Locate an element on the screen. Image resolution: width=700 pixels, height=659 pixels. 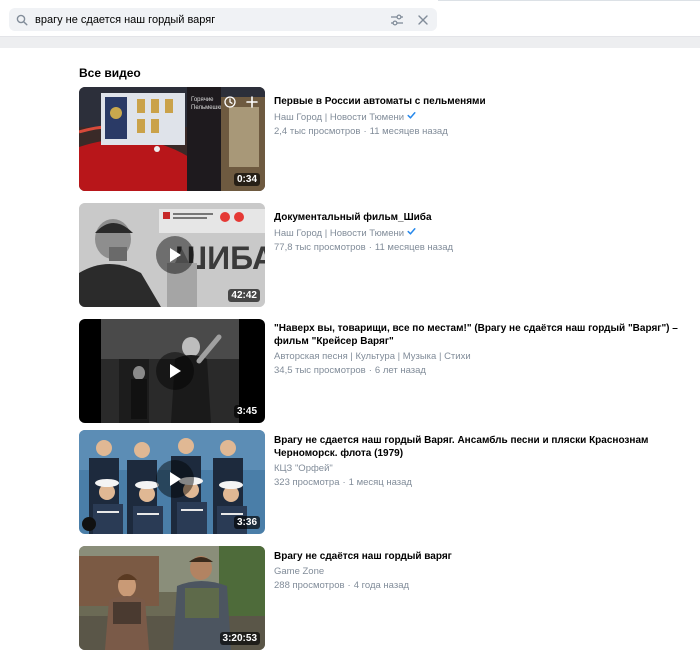
search-bar is located at coordinates (223, 19).